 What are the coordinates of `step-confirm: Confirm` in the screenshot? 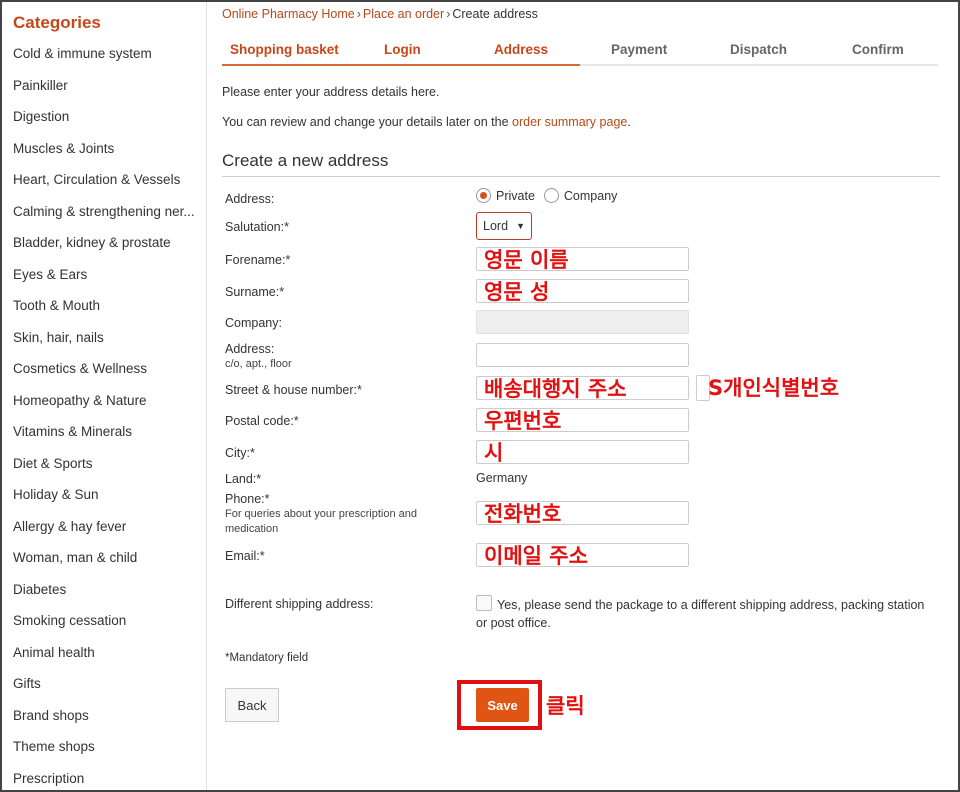 It's located at (878, 49).